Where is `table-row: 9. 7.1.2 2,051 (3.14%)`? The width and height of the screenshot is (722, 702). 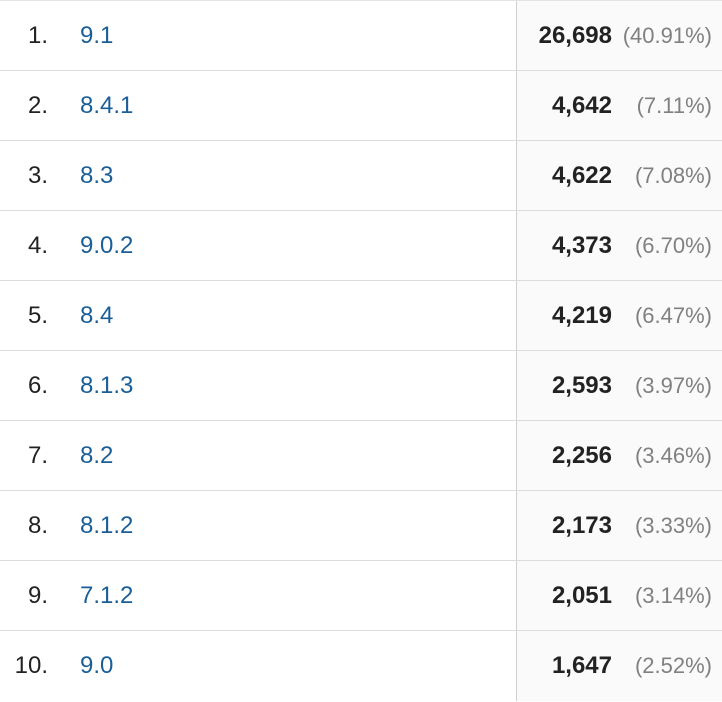 table-row: 9. 7.1.2 2,051 (3.14%) is located at coordinates (361, 596).